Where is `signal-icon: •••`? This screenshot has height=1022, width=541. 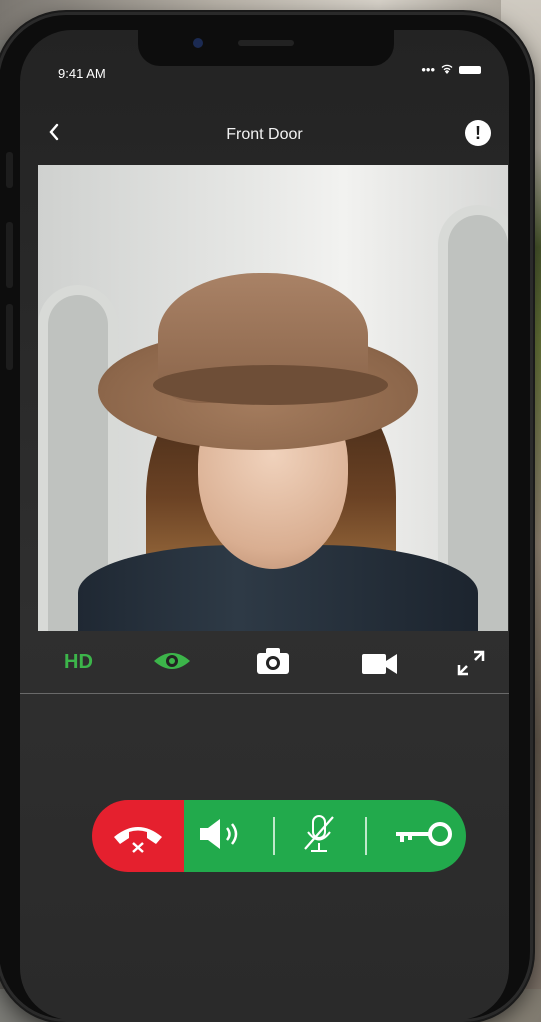
signal-icon: ••• is located at coordinates (428, 69).